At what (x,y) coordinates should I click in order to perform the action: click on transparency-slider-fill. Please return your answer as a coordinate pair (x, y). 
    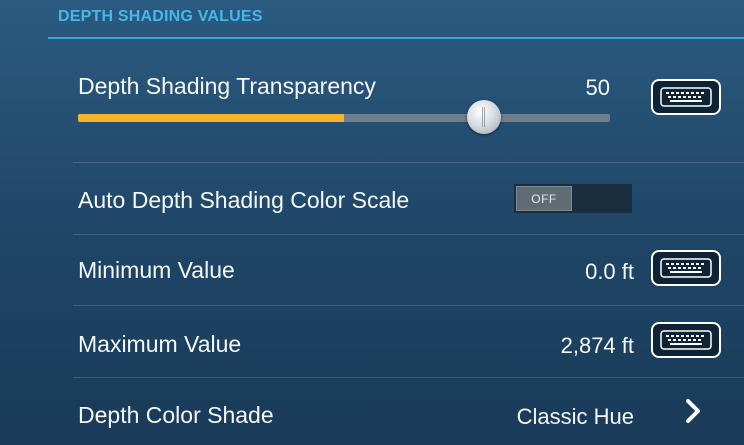
    Looking at the image, I should click on (211, 118).